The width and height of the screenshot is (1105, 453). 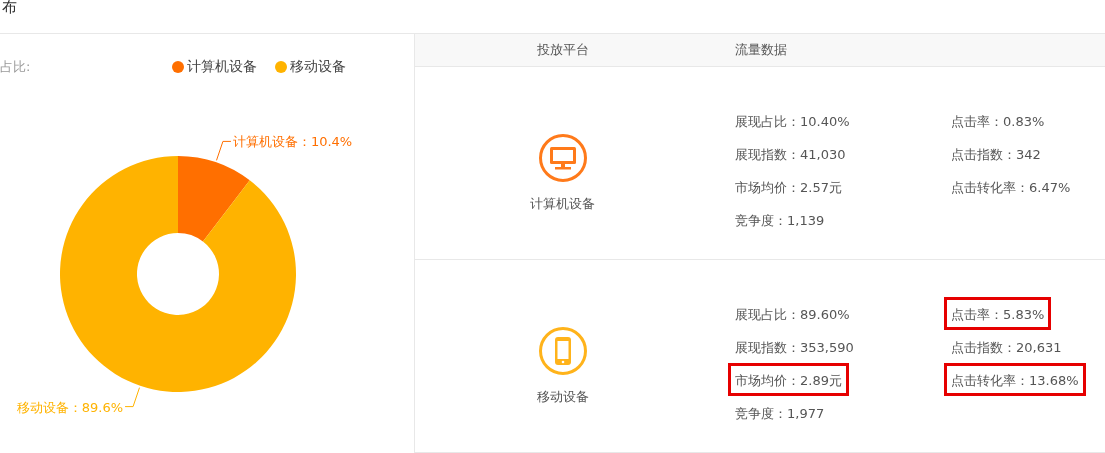 I want to click on slice-label: 移动设备：89.6%, so click(x=70, y=407).